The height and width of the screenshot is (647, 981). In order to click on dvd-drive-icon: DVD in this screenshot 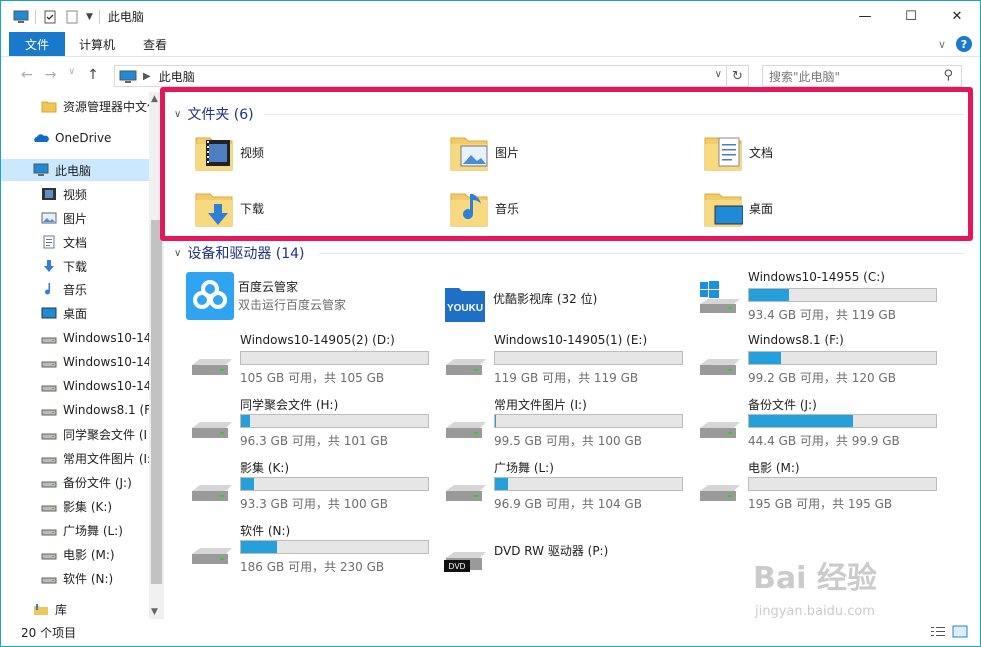, I will do `click(466, 562)`.